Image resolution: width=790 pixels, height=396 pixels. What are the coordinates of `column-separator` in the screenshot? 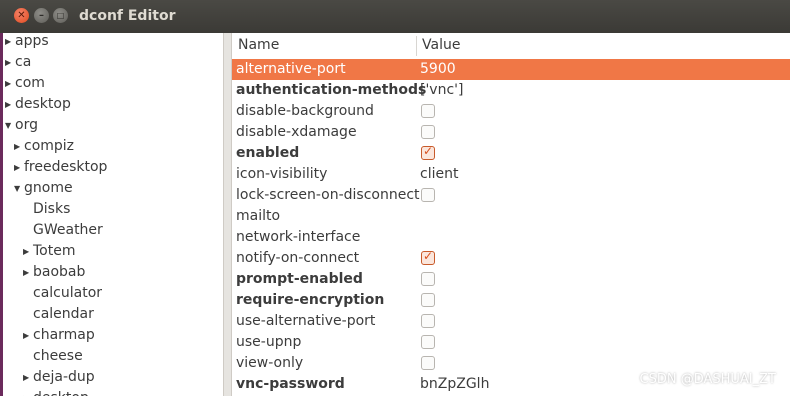 It's located at (416, 46).